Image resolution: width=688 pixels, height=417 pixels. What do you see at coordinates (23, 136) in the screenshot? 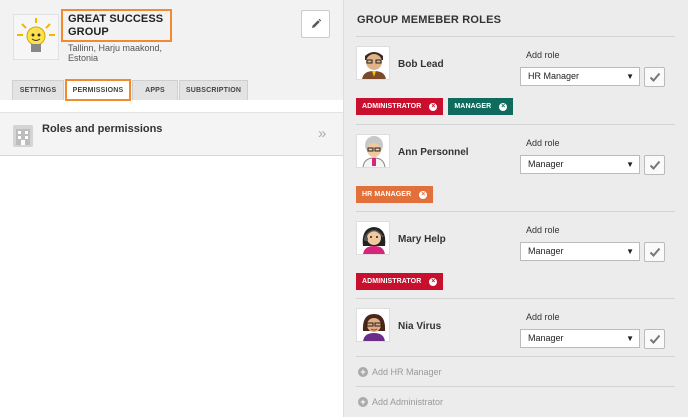
I see `building-icon` at bounding box center [23, 136].